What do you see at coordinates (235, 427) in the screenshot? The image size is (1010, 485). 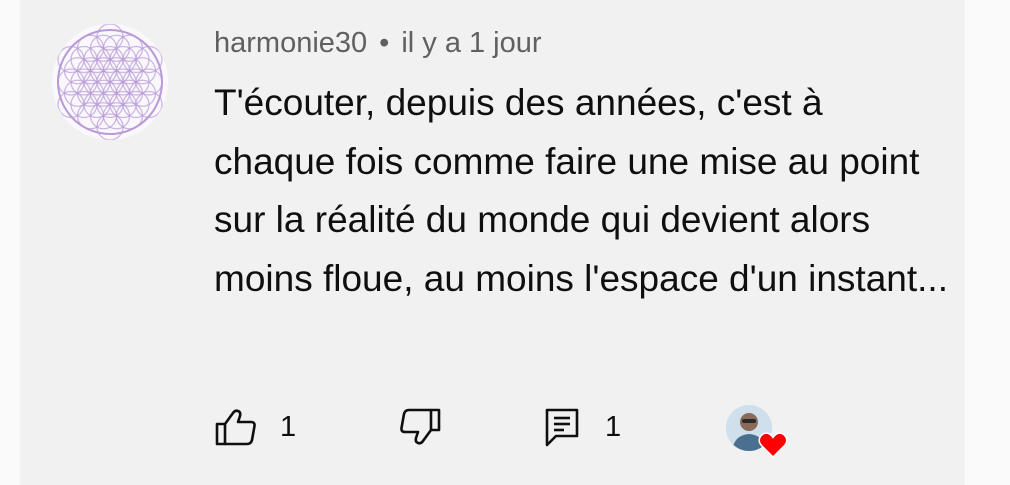 I see `thumb-up-icon` at bounding box center [235, 427].